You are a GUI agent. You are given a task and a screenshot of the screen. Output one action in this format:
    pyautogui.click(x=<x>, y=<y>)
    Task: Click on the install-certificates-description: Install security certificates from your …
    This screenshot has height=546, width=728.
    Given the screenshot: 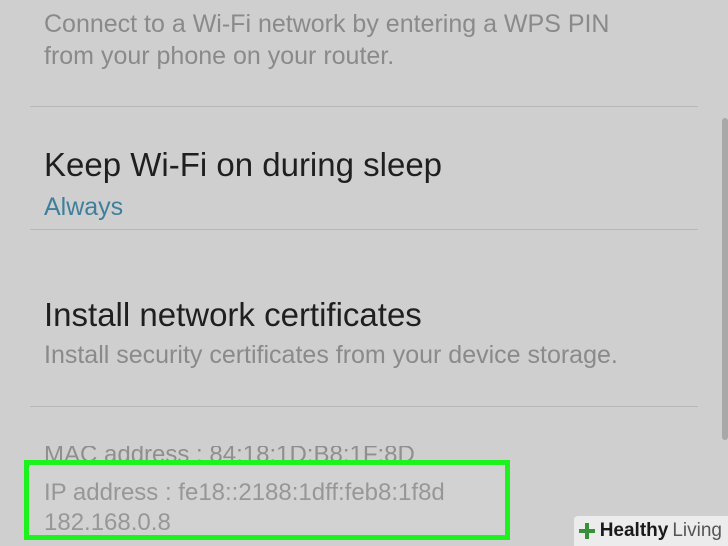 What is the action you would take?
    pyautogui.click(x=331, y=355)
    